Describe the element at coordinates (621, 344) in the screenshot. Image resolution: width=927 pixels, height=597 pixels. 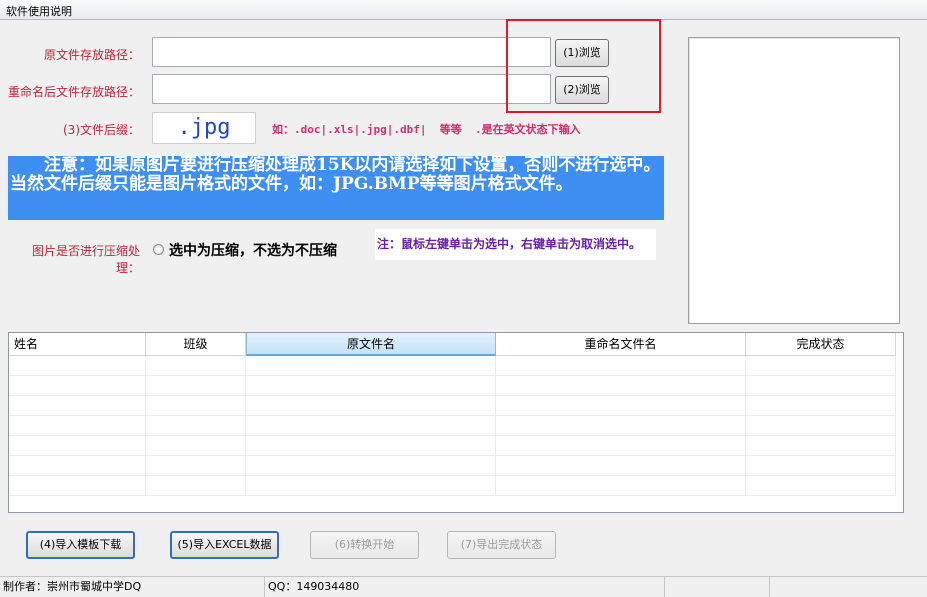
I see `column-header-renamed-filename: 重命名文件名` at that location.